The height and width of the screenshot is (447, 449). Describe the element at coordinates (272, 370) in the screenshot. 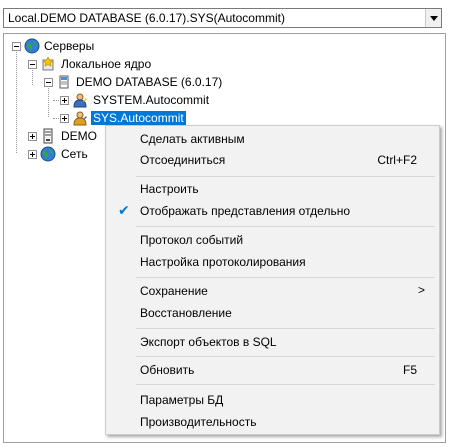

I see `menu-item-refresh: Обновить F5` at that location.